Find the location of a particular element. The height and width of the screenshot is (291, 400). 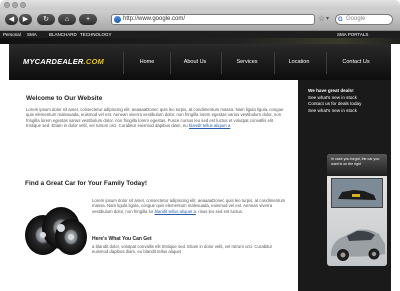

welcome-heading: Welcome to Our Website is located at coordinates (64, 98).